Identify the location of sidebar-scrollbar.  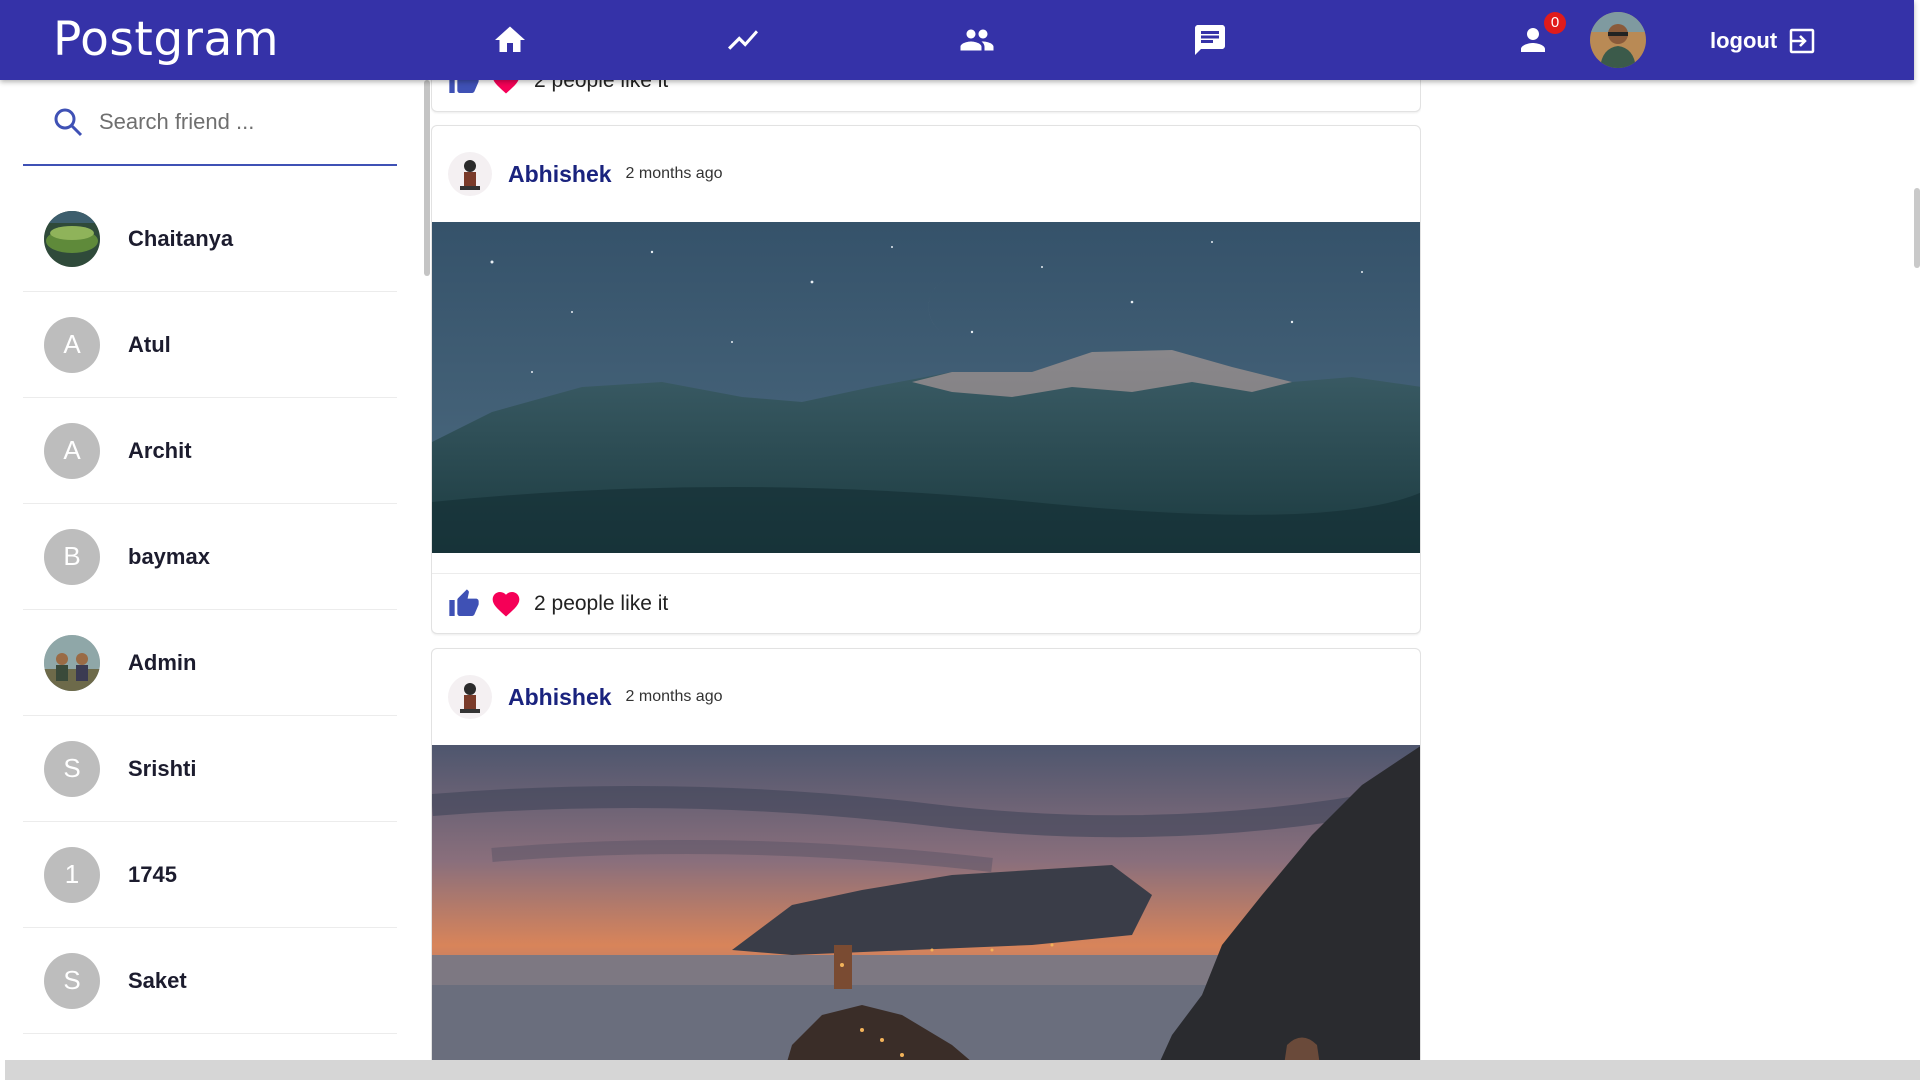
(427, 178).